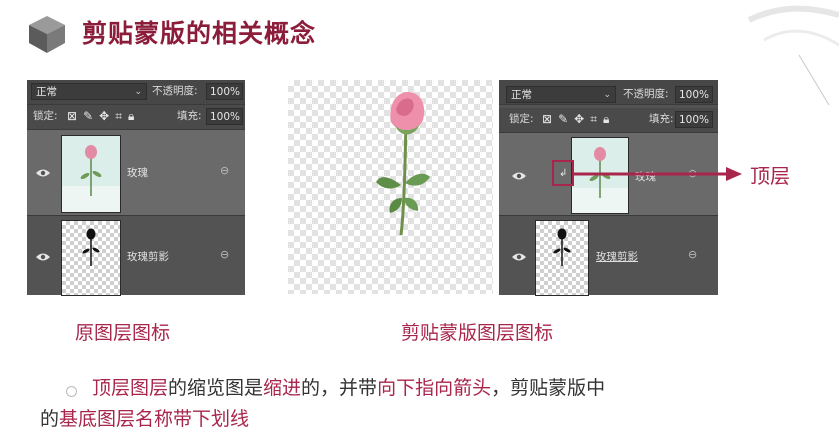  What do you see at coordinates (148, 257) in the screenshot?
I see `layer-name: 玫瑰剪影` at bounding box center [148, 257].